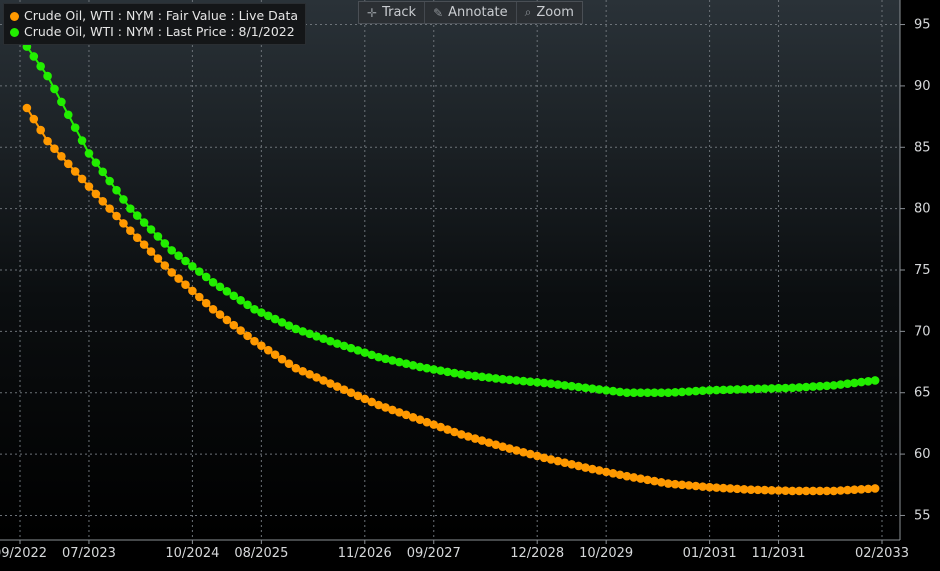  Describe the element at coordinates (434, 553) in the screenshot. I see `x-tick-label: 09/2027` at that location.